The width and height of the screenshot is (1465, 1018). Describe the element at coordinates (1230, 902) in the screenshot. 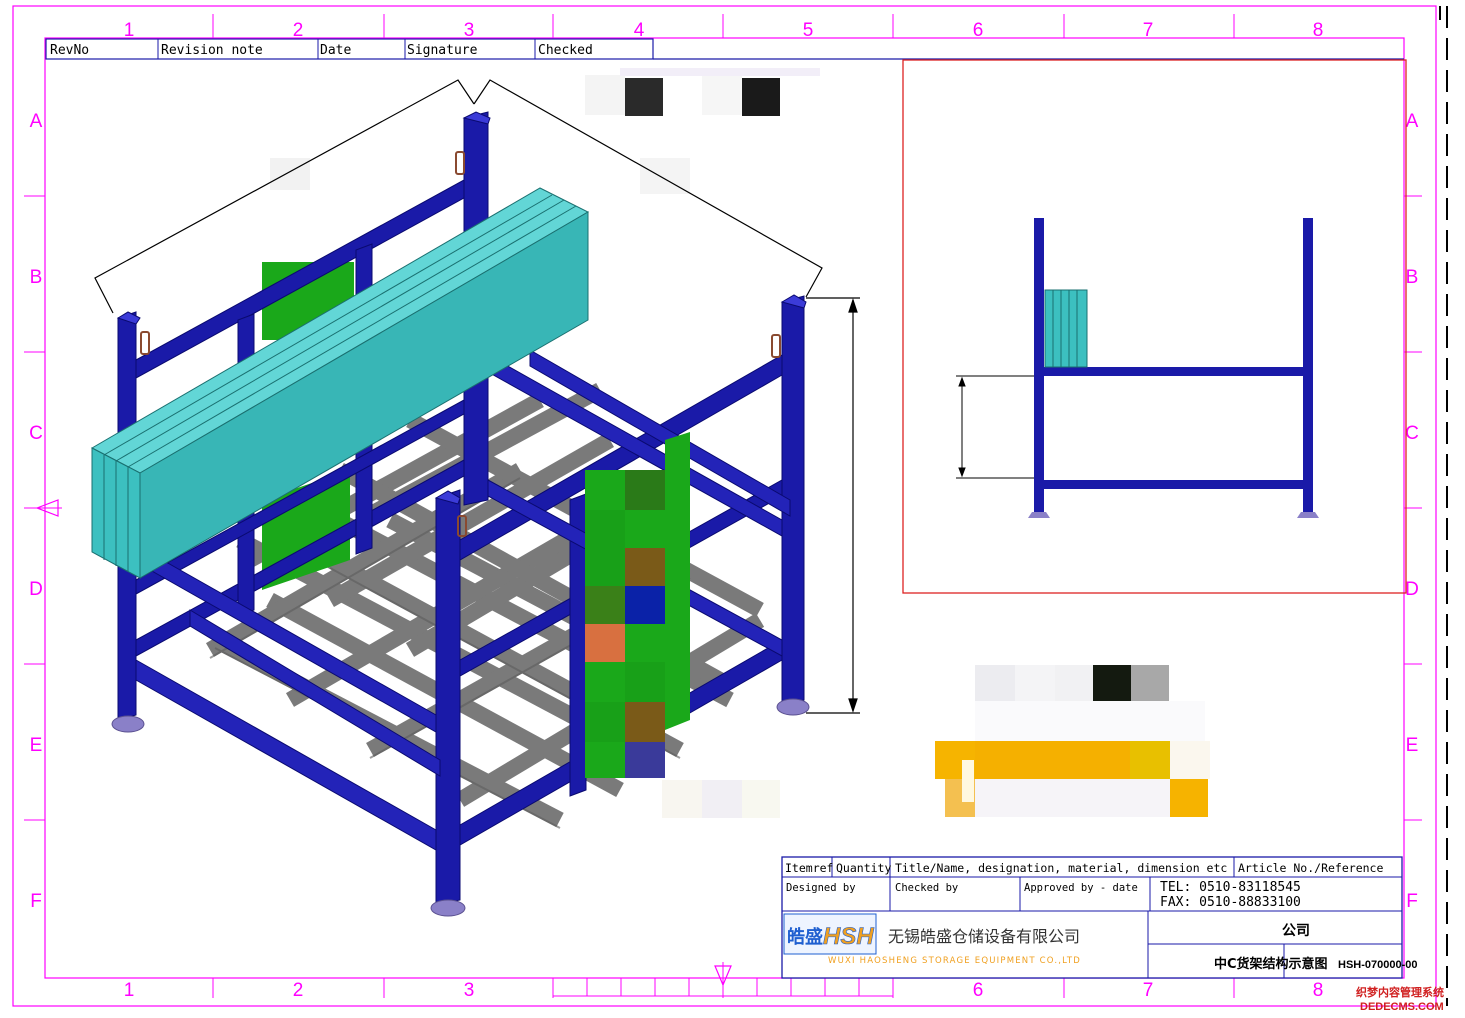

I see `fax-text: FAX: 0510-88833100` at that location.